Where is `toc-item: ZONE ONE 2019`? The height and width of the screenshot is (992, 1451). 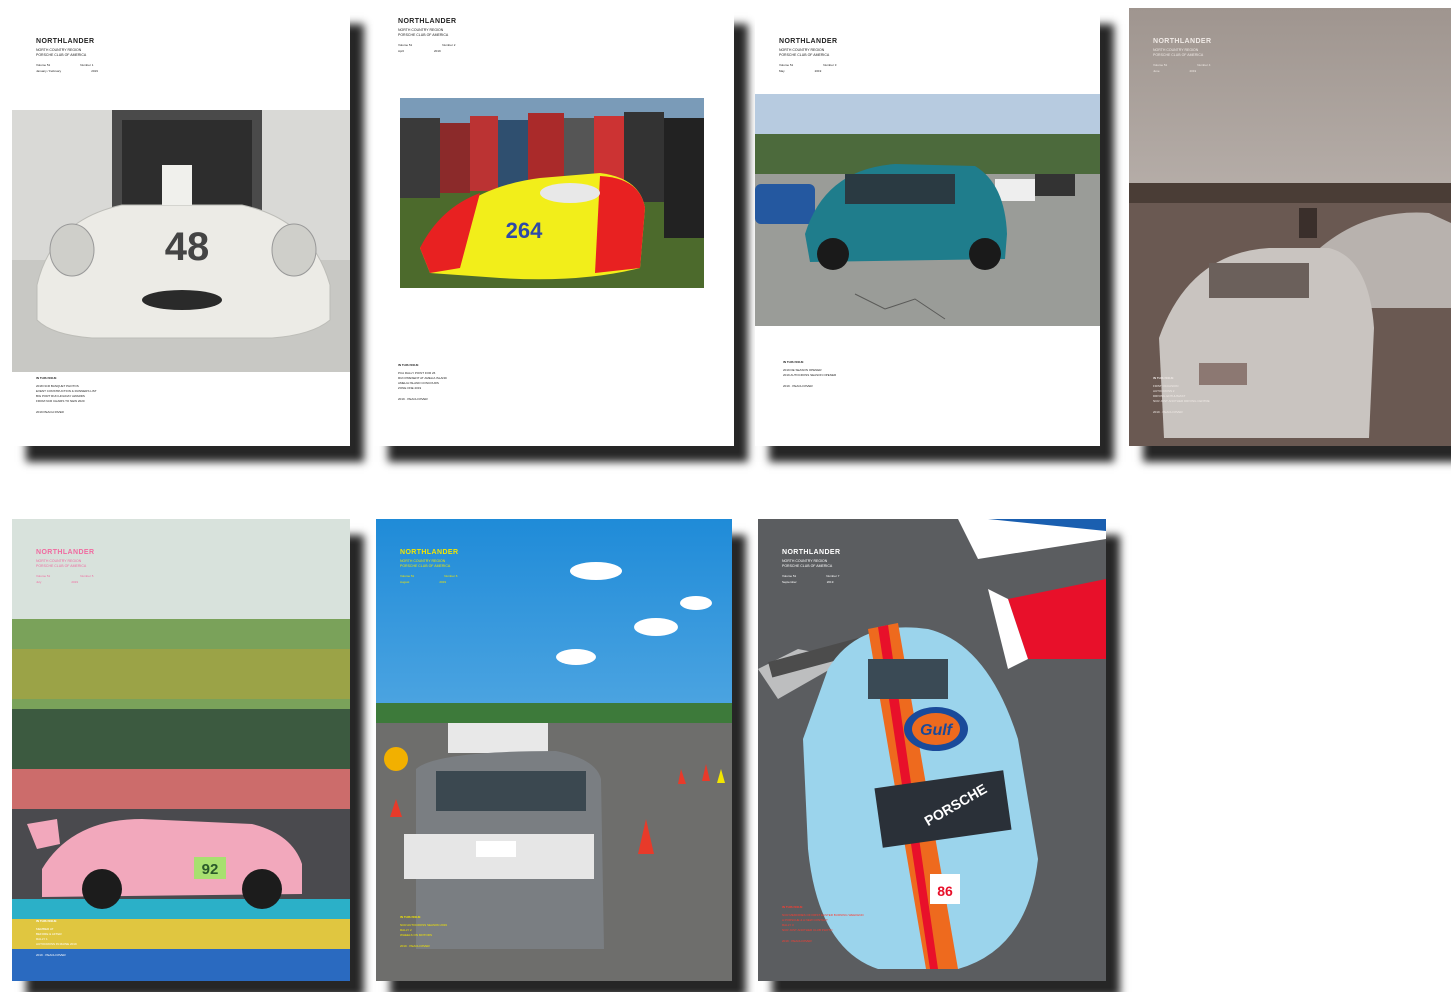 toc-item: ZONE ONE 2019 is located at coordinates (410, 388).